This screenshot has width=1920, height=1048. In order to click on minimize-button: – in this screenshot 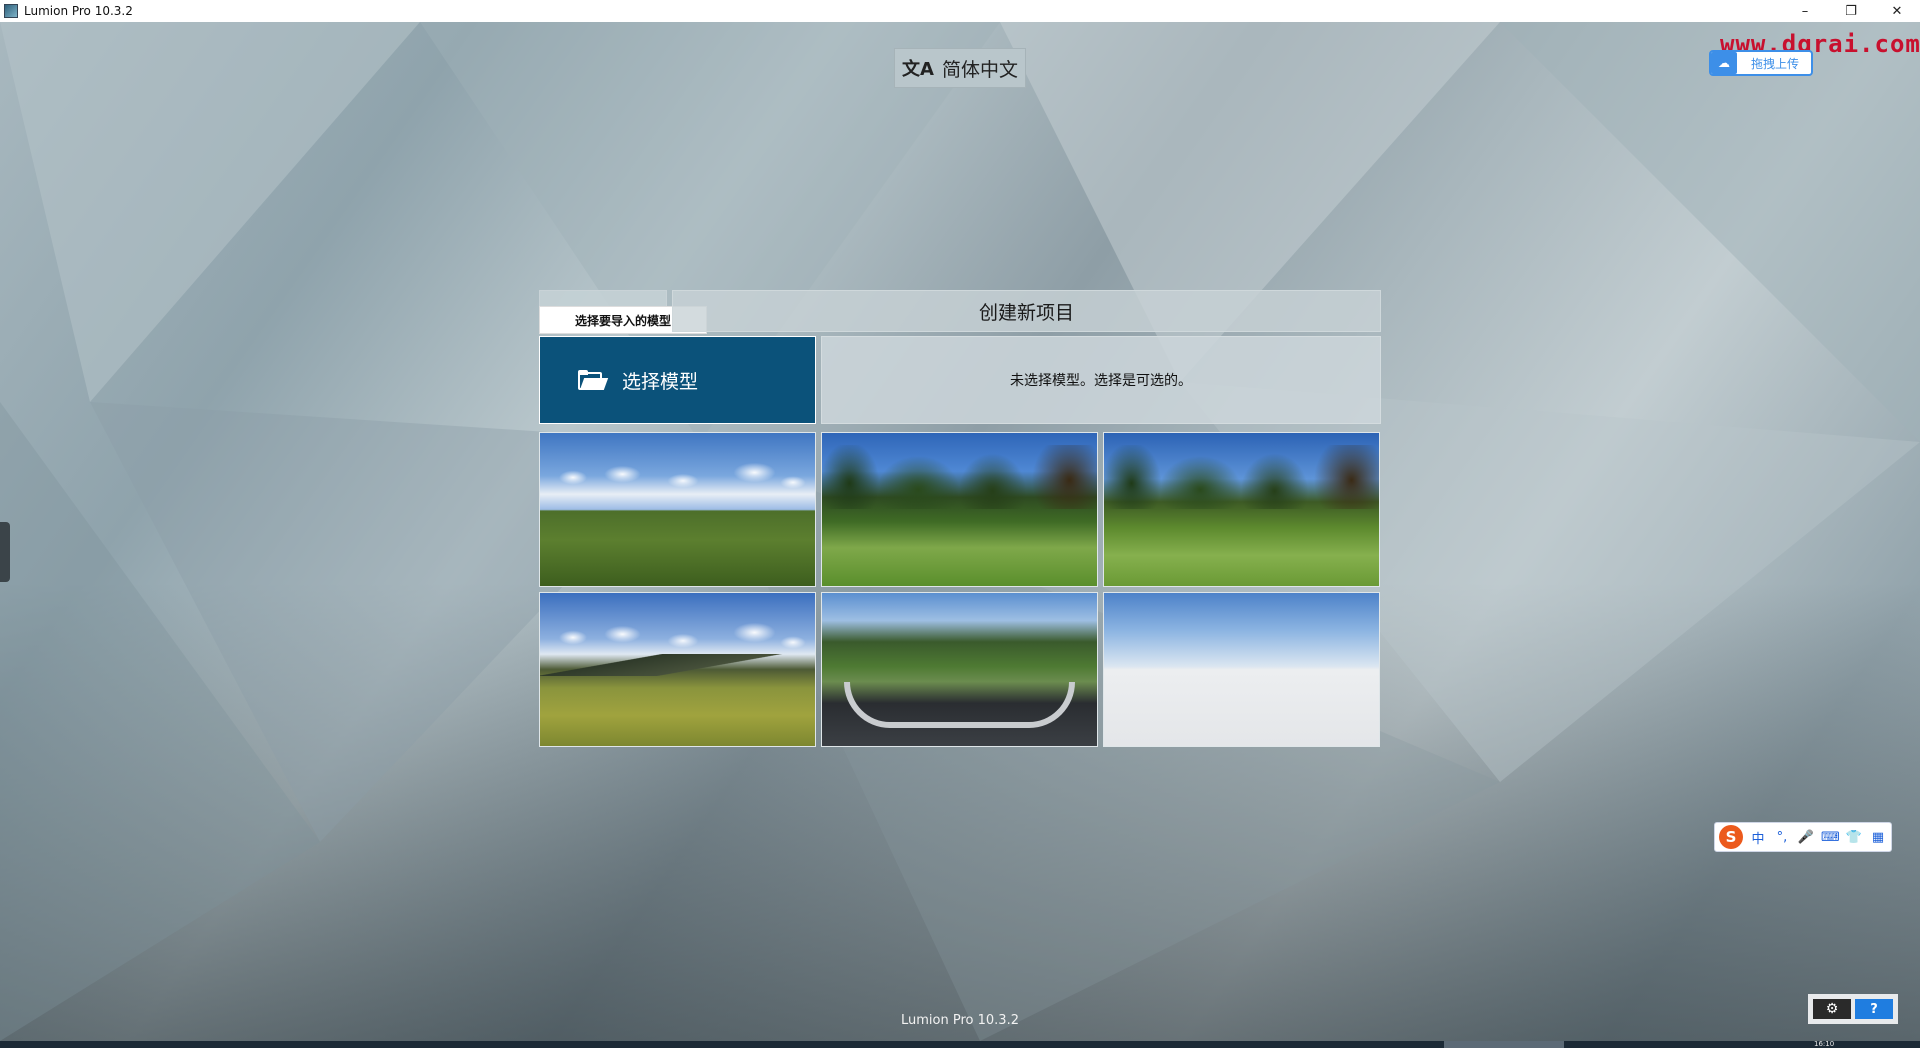, I will do `click(1805, 11)`.